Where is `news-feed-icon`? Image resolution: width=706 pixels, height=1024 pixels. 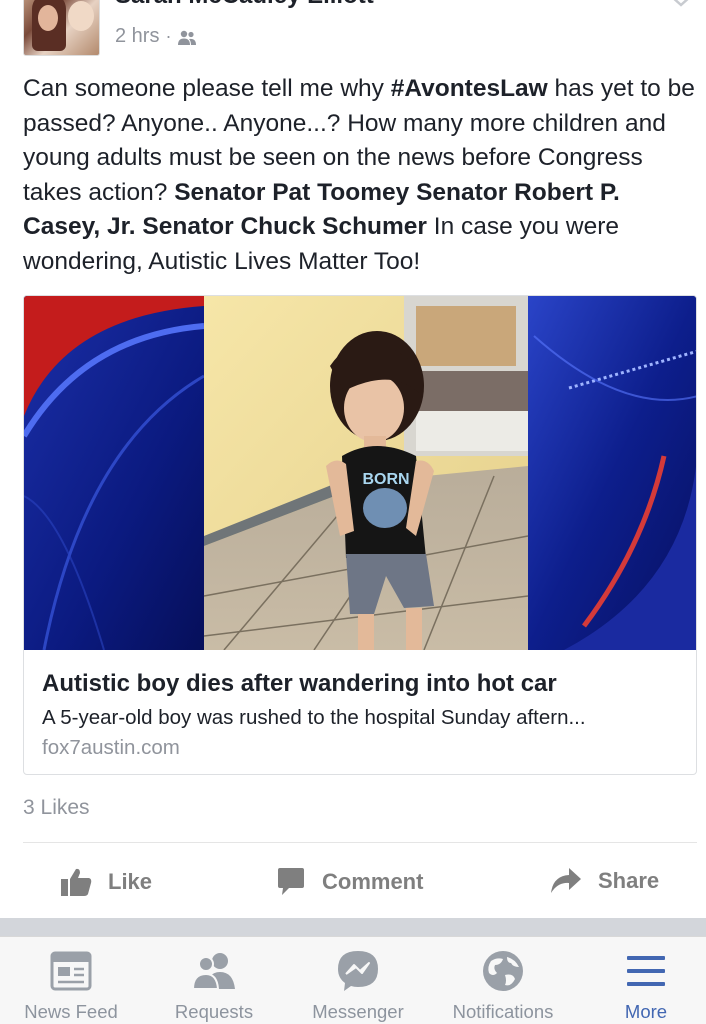 news-feed-icon is located at coordinates (71, 971).